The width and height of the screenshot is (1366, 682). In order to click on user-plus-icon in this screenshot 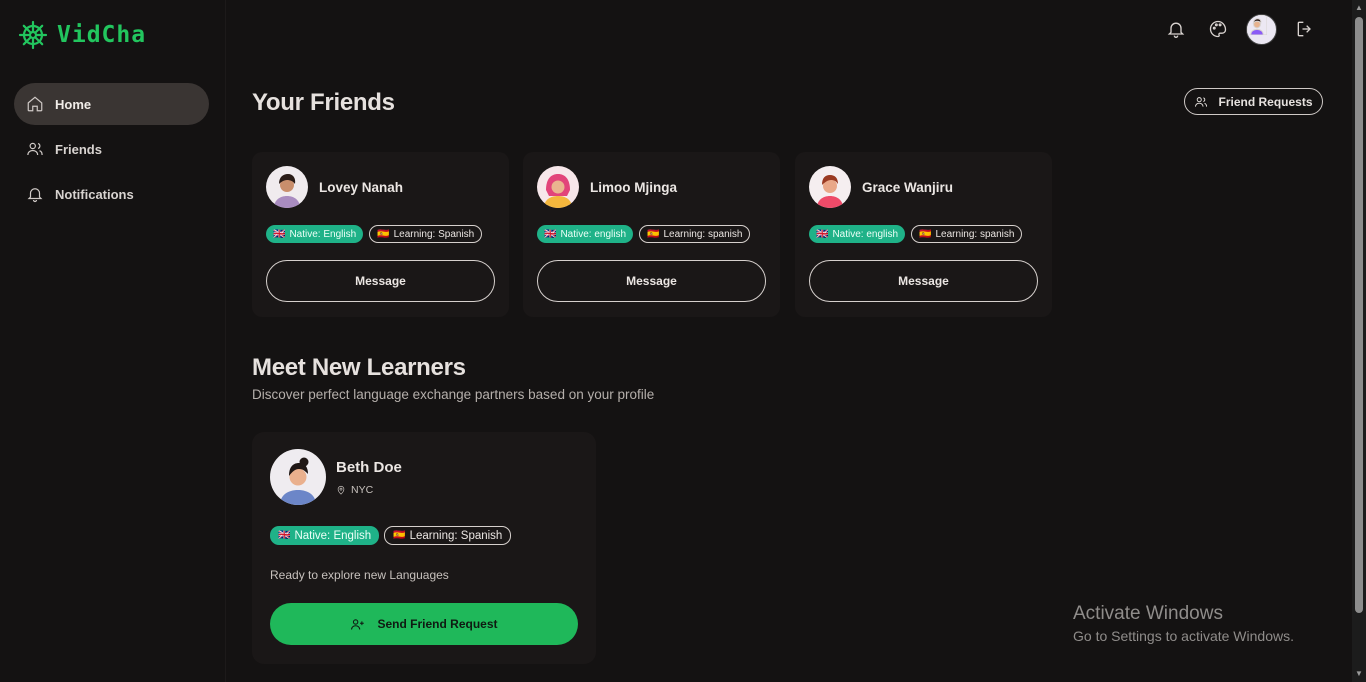, I will do `click(358, 624)`.